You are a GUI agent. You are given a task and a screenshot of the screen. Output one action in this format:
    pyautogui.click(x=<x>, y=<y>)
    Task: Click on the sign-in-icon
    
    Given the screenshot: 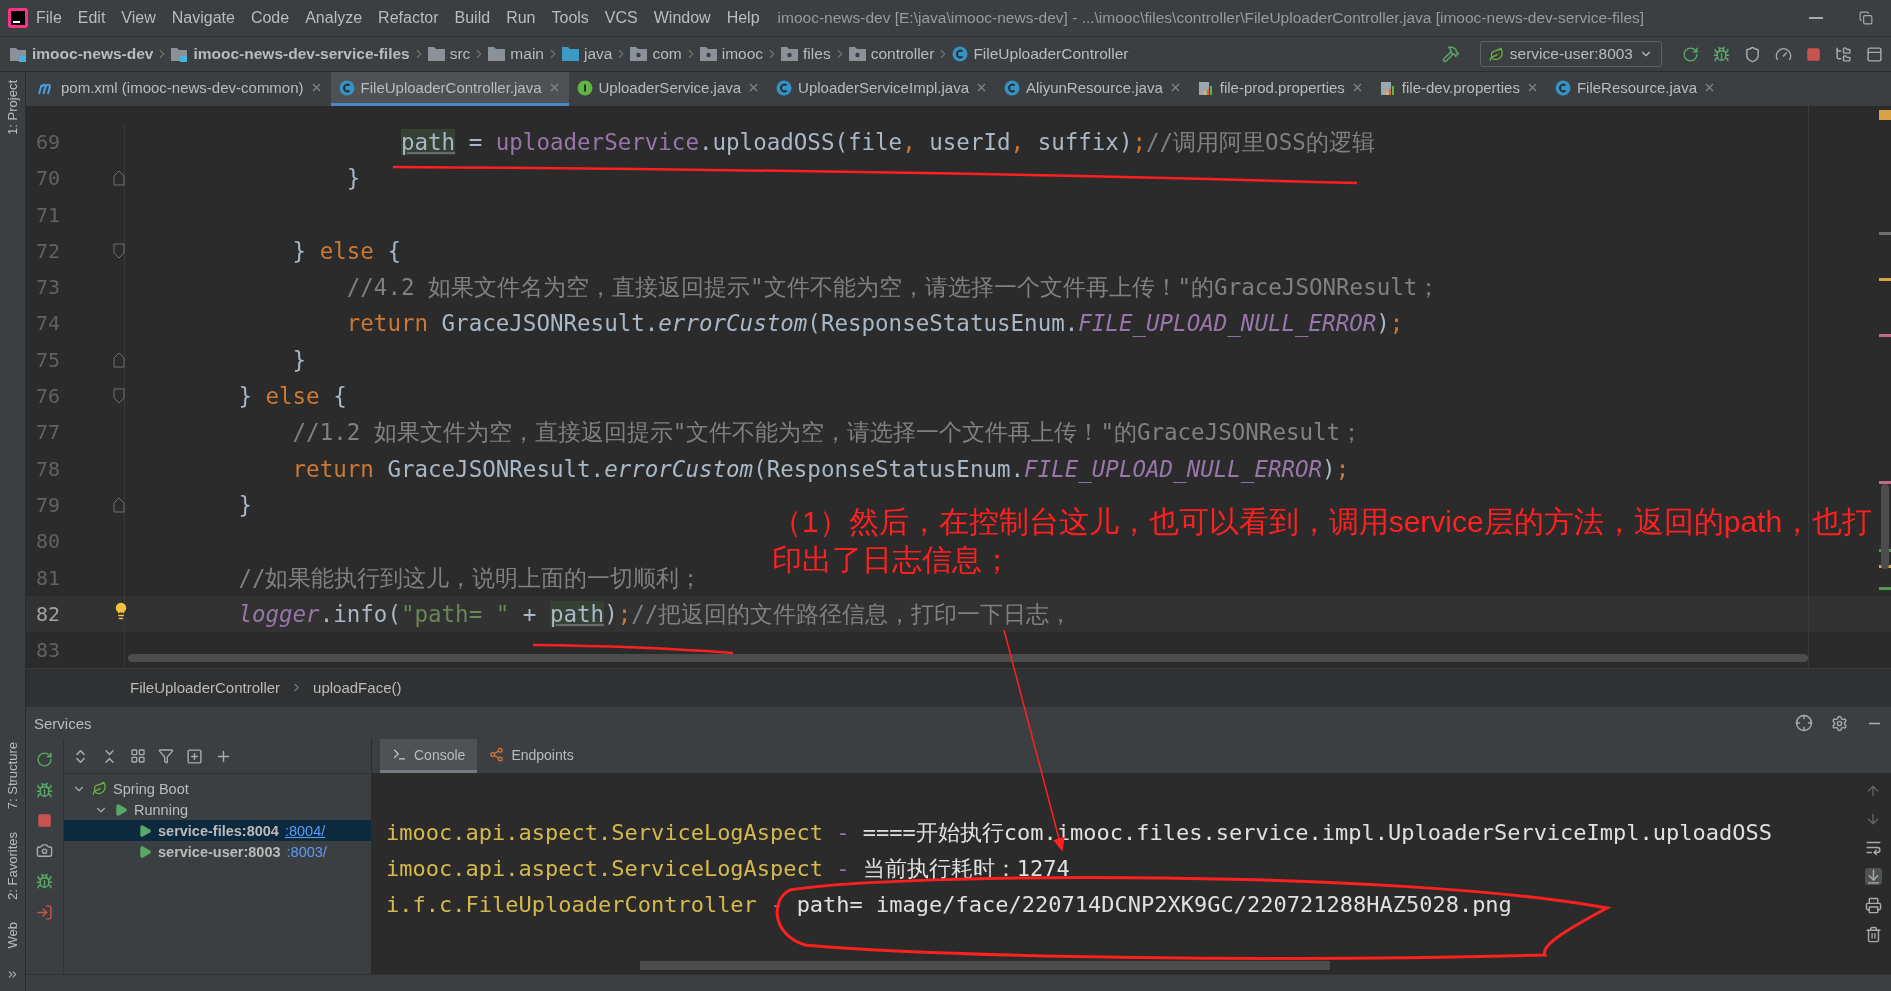 What is the action you would take?
    pyautogui.click(x=44, y=912)
    